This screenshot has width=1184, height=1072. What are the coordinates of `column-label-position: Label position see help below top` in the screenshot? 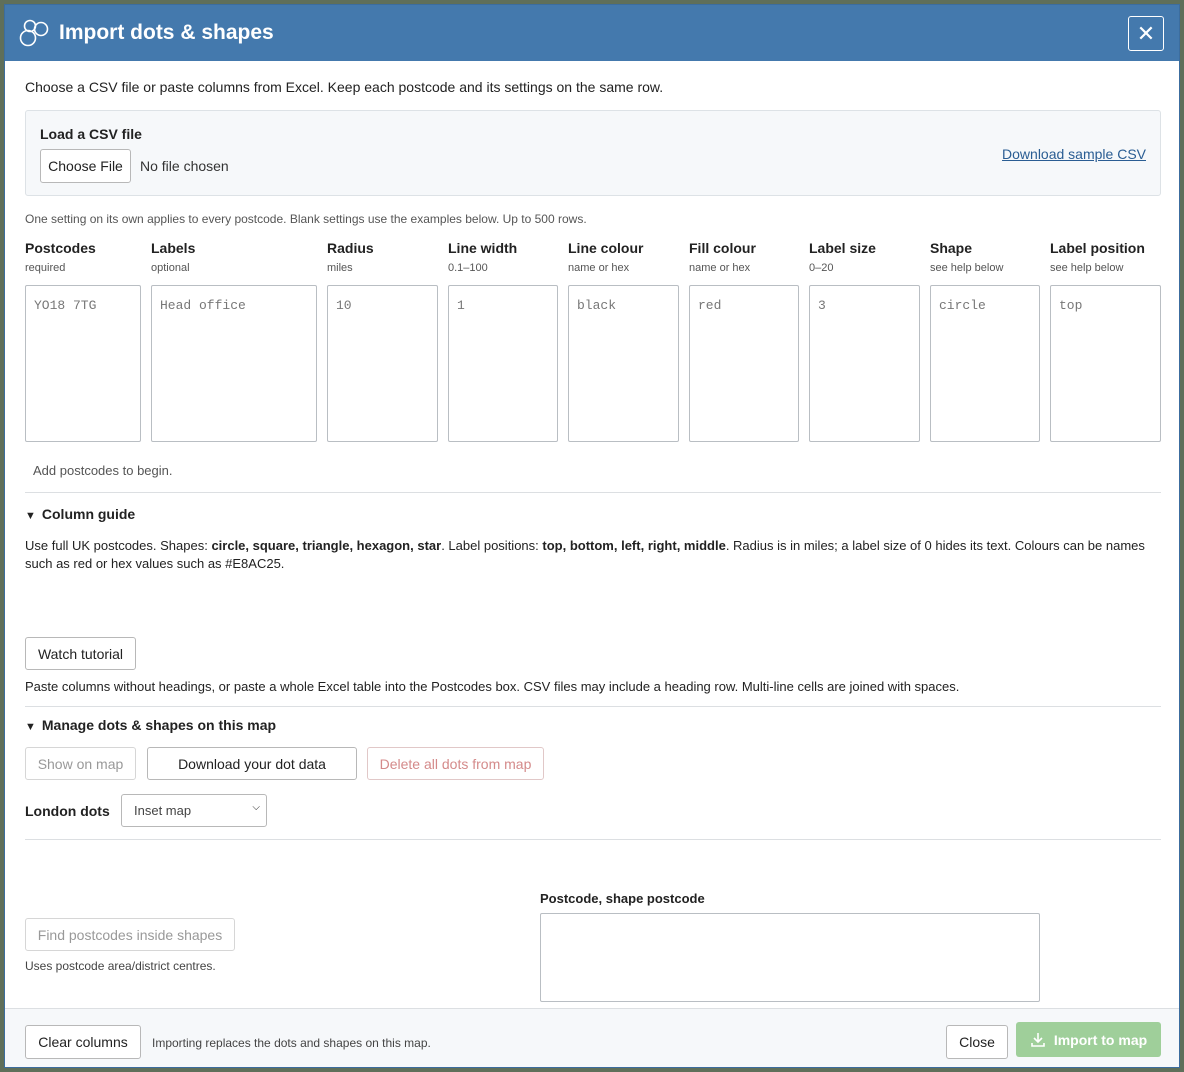 It's located at (1105, 341).